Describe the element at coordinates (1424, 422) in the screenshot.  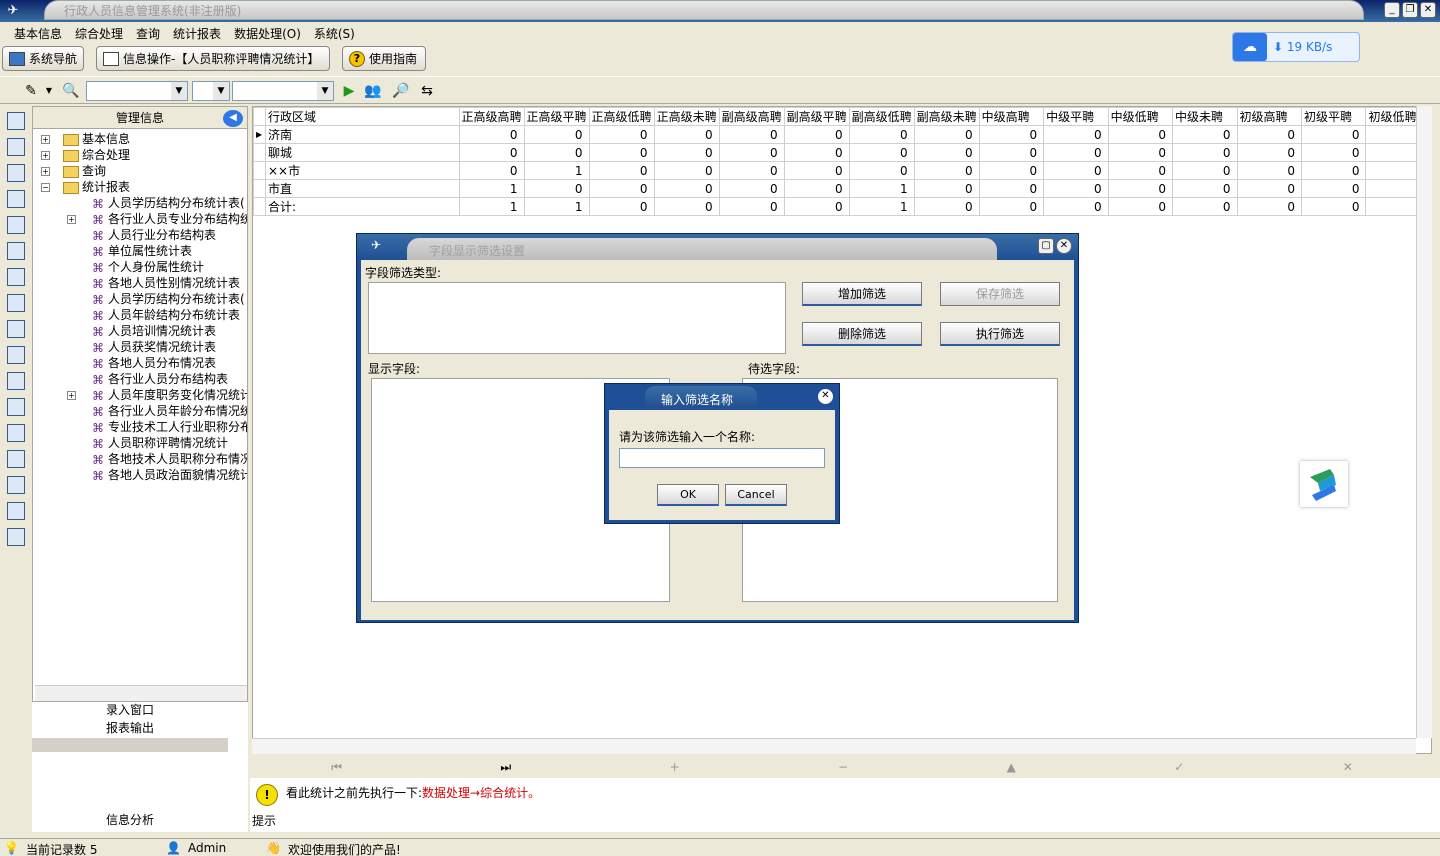
I see `grid-vertical-scrollbar` at that location.